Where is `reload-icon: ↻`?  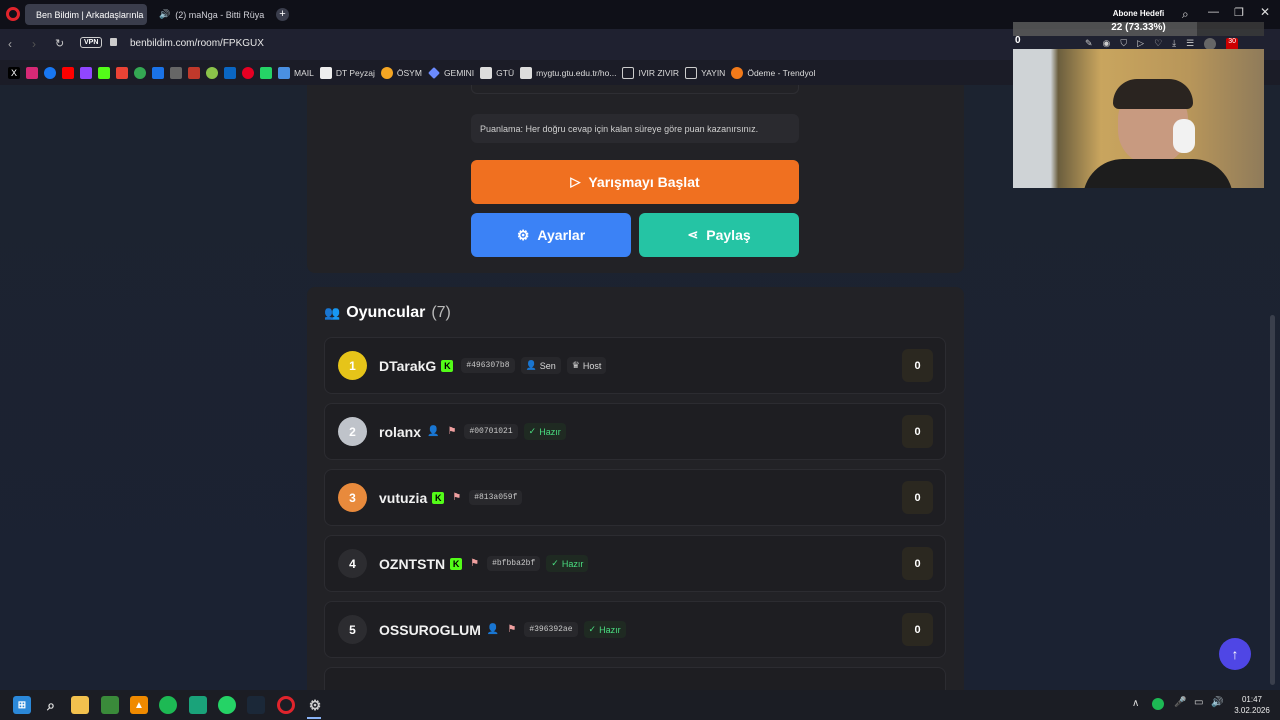 reload-icon: ↻ is located at coordinates (59, 43).